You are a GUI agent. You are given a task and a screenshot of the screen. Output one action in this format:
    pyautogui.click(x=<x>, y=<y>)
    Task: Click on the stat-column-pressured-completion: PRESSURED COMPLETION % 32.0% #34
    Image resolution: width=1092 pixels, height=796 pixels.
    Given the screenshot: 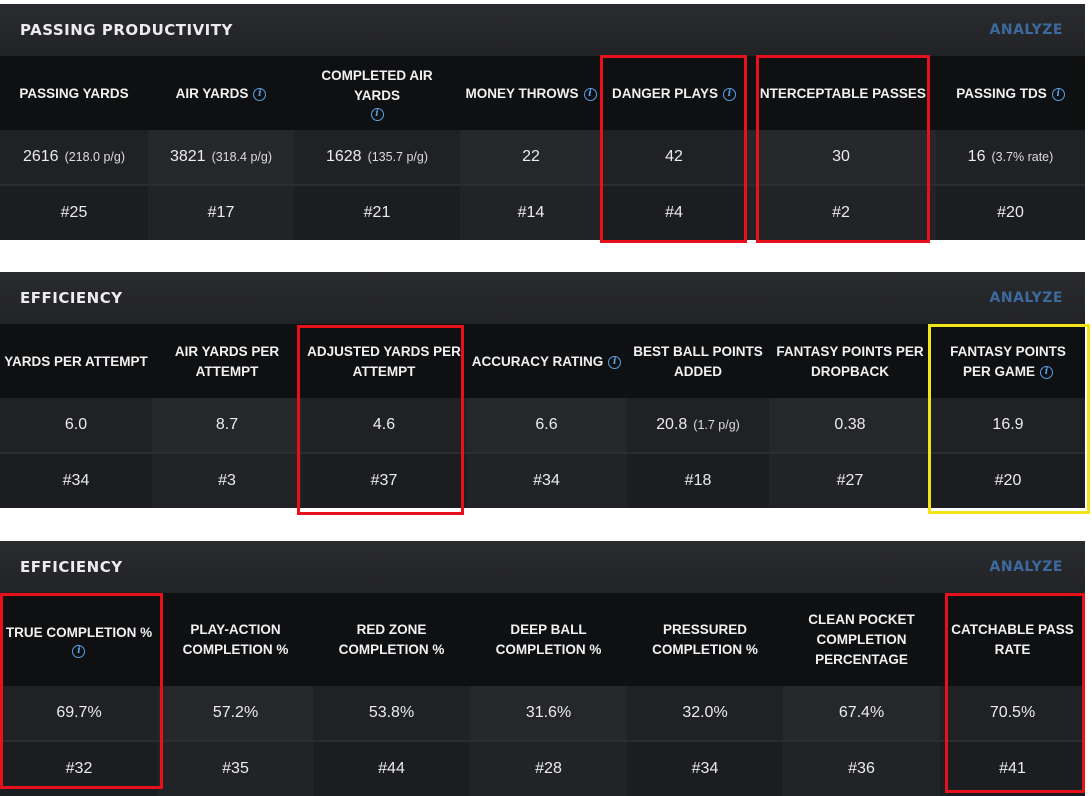 What is the action you would take?
    pyautogui.click(x=705, y=695)
    